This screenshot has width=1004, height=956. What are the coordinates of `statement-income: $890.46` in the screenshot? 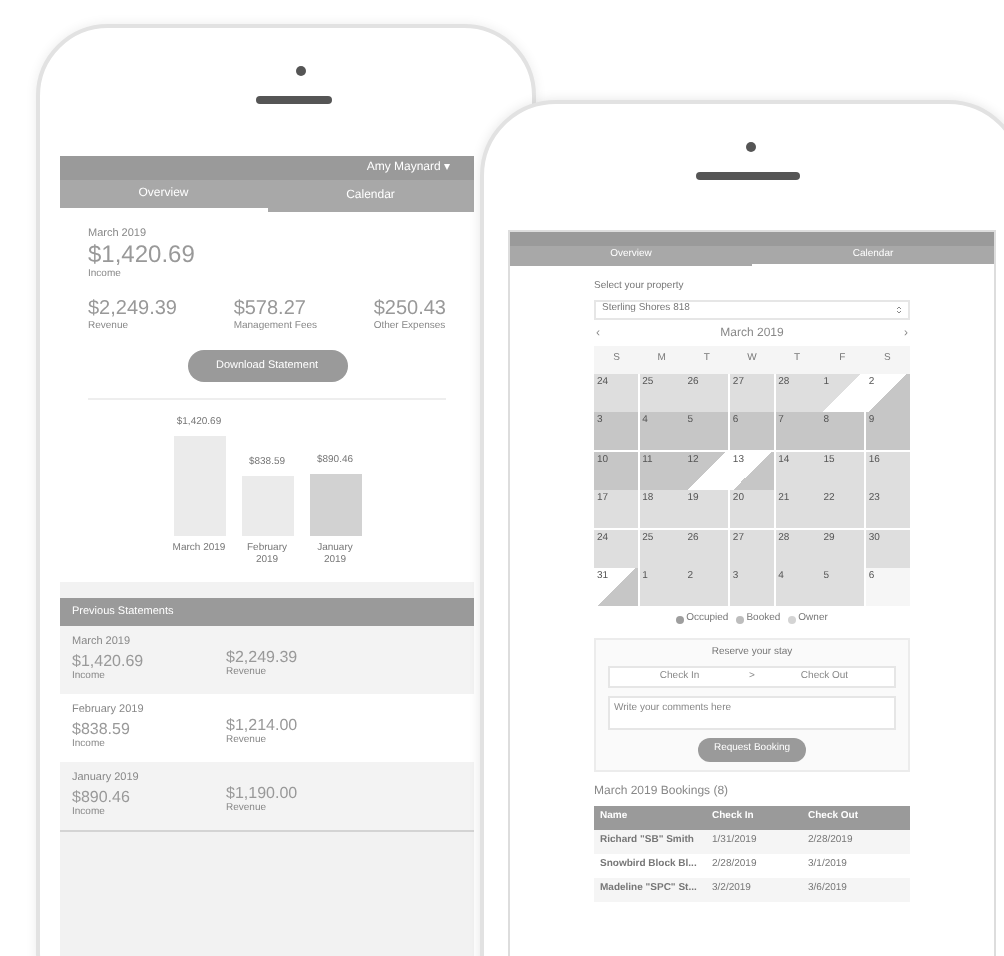 It's located at (102, 796).